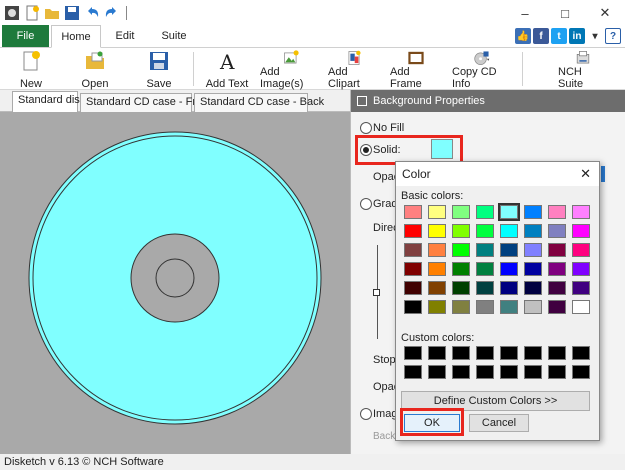  I want to click on like-icon: 👍, so click(523, 36).